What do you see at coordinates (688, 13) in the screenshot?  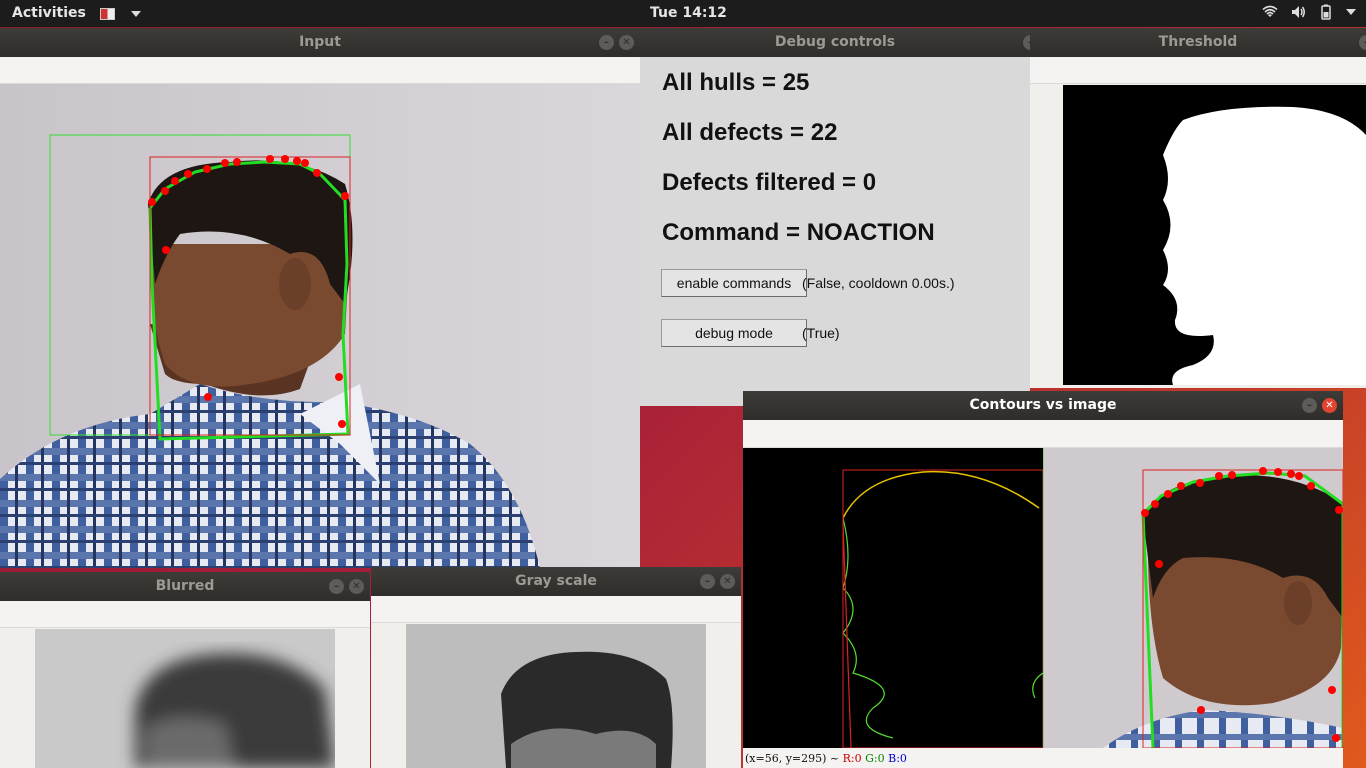 I see `clock: Tue 14:12` at bounding box center [688, 13].